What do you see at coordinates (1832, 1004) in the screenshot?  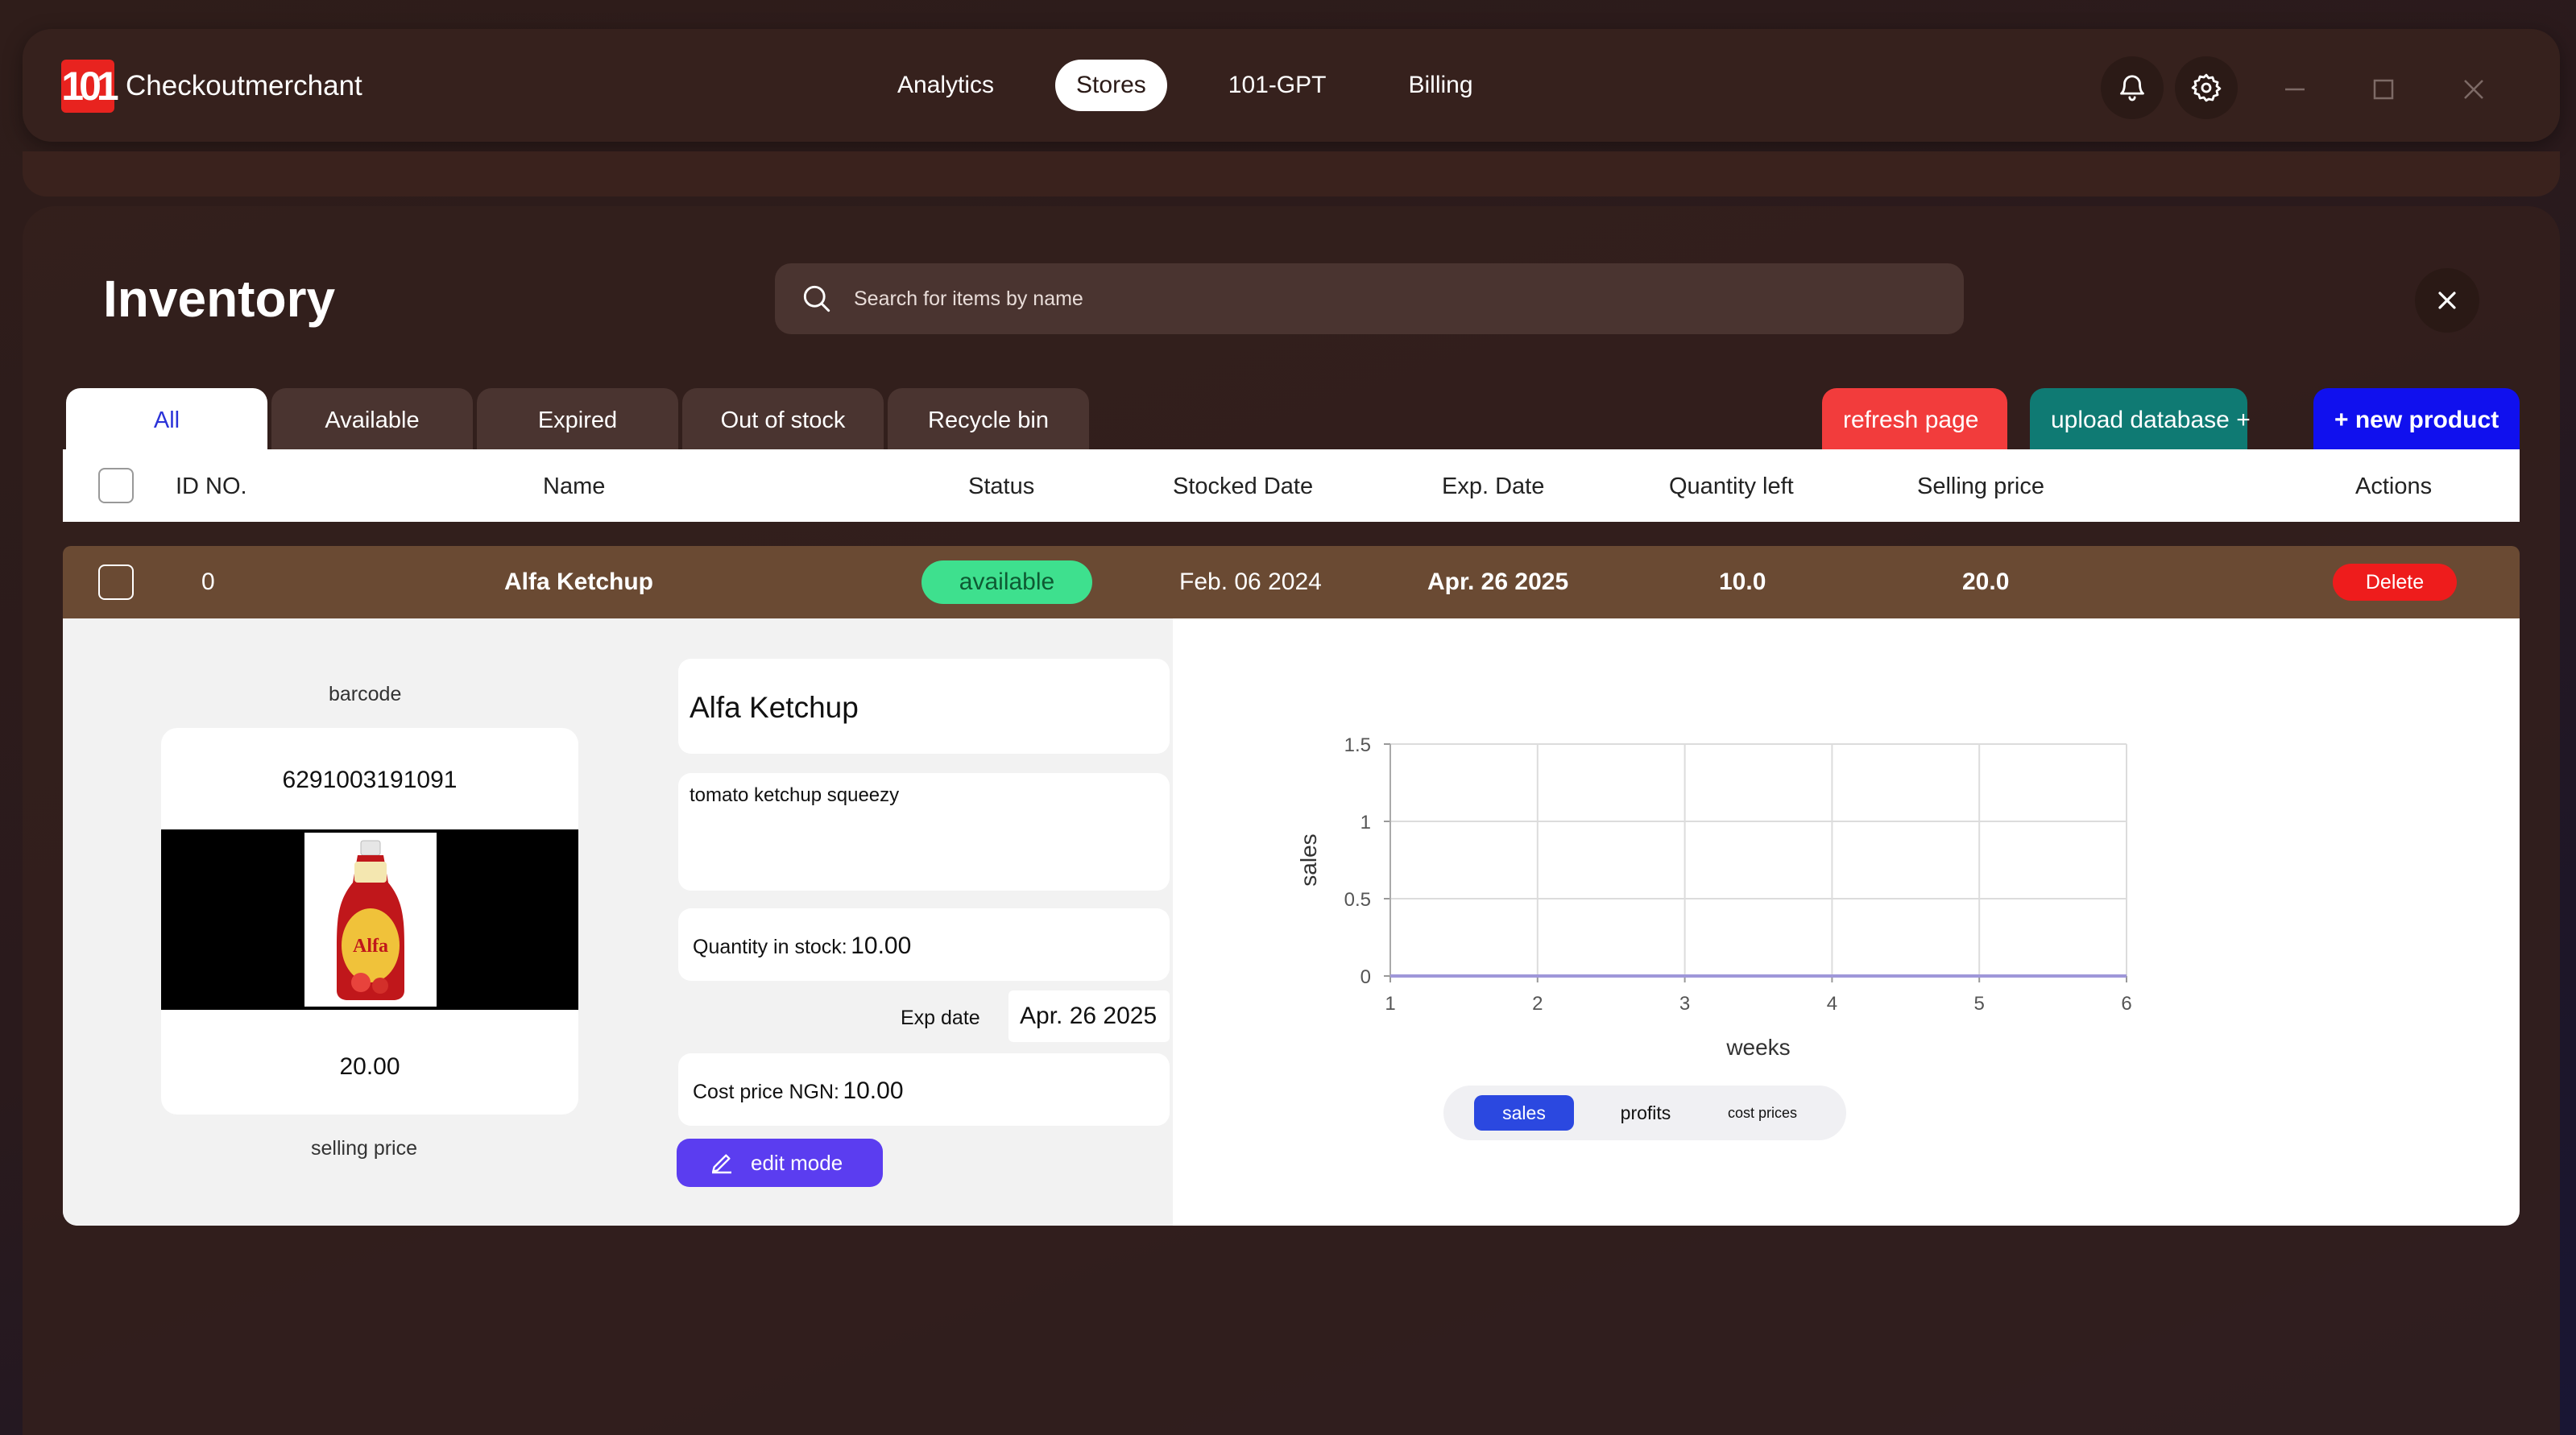 I see `x-tick-label: 4` at bounding box center [1832, 1004].